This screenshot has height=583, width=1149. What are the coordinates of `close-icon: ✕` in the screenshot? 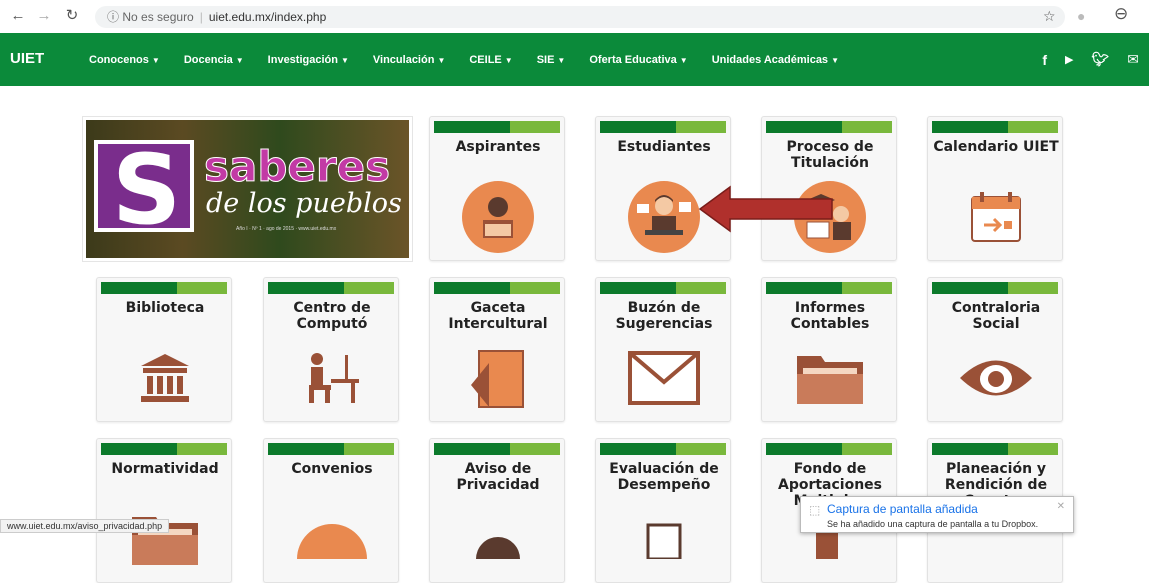 It's located at (1061, 506).